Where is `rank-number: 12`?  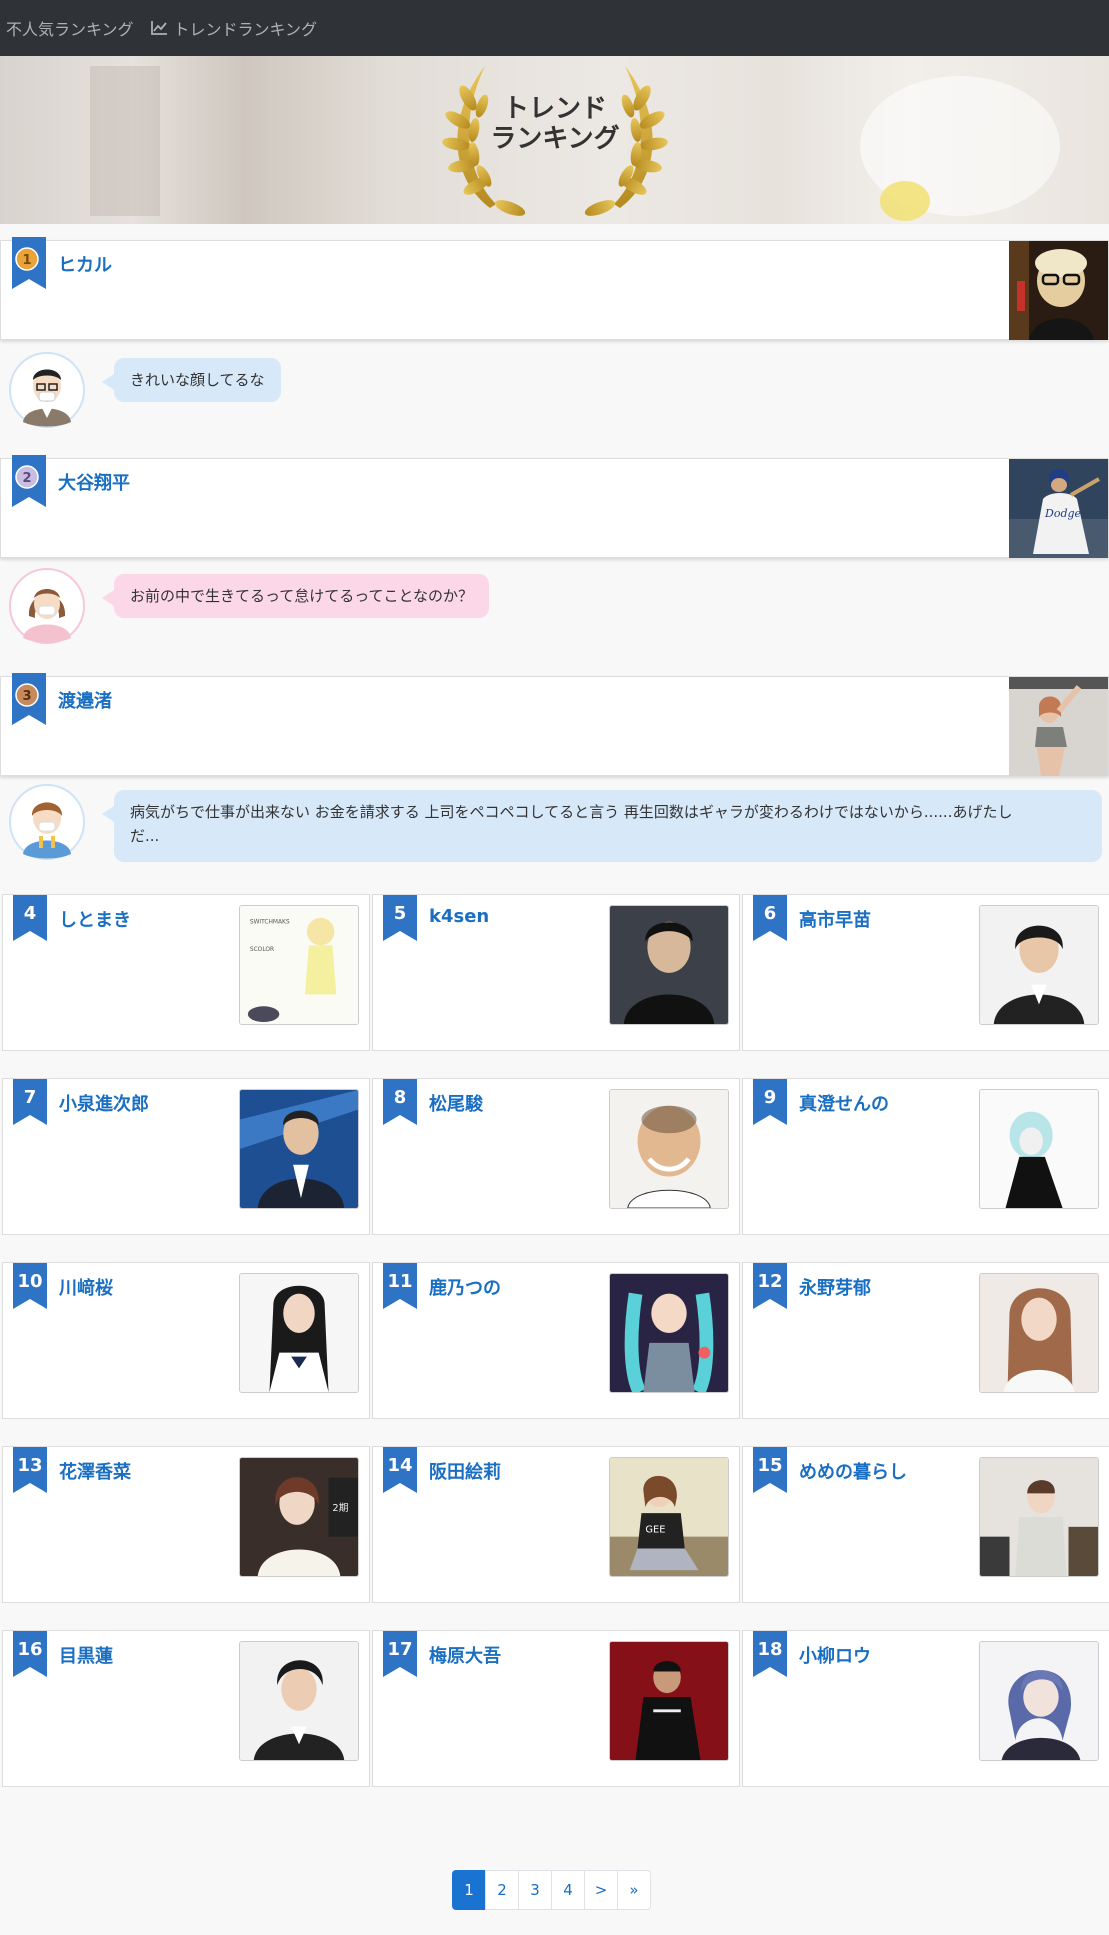 rank-number: 12 is located at coordinates (770, 1281).